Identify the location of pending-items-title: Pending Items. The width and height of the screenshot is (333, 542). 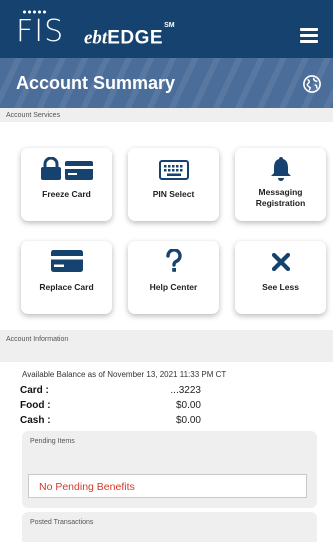
(52, 441).